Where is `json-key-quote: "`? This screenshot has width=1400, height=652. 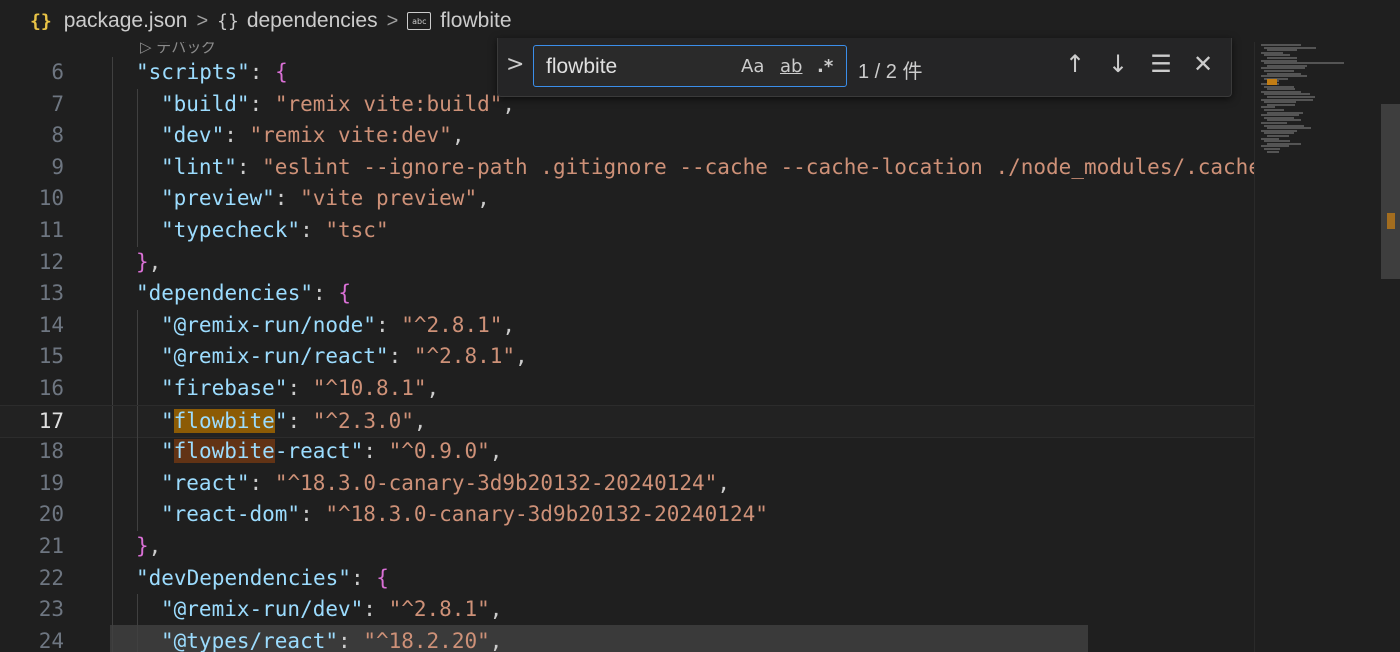
json-key-quote: " is located at coordinates (167, 451).